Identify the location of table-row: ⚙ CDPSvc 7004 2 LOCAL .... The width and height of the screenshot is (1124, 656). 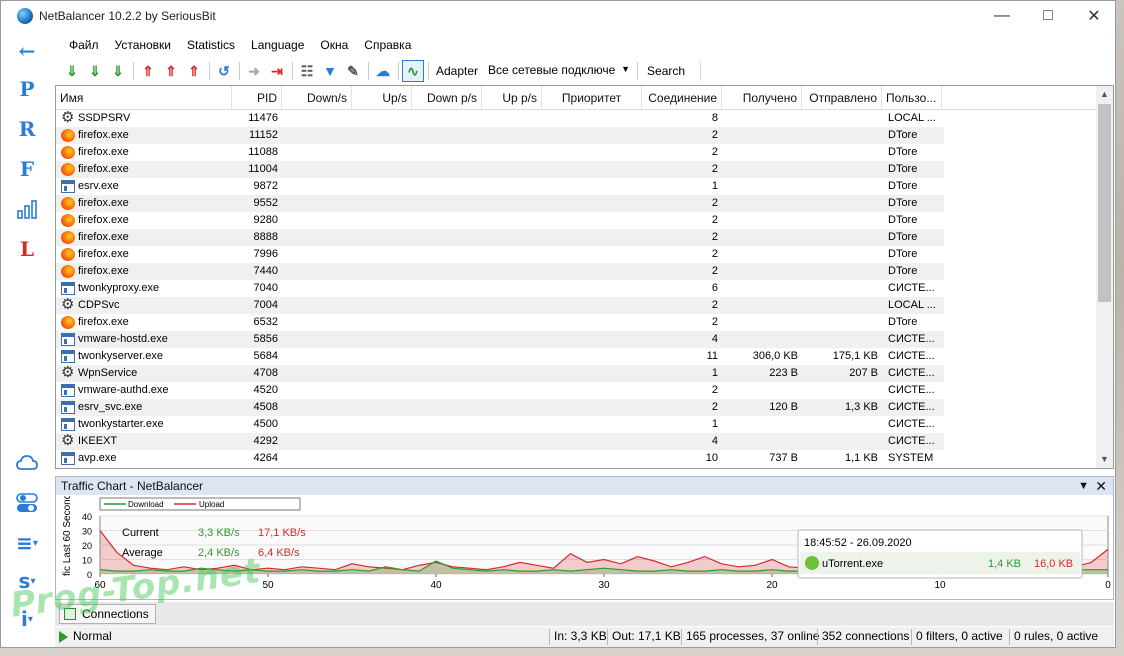
(500, 305).